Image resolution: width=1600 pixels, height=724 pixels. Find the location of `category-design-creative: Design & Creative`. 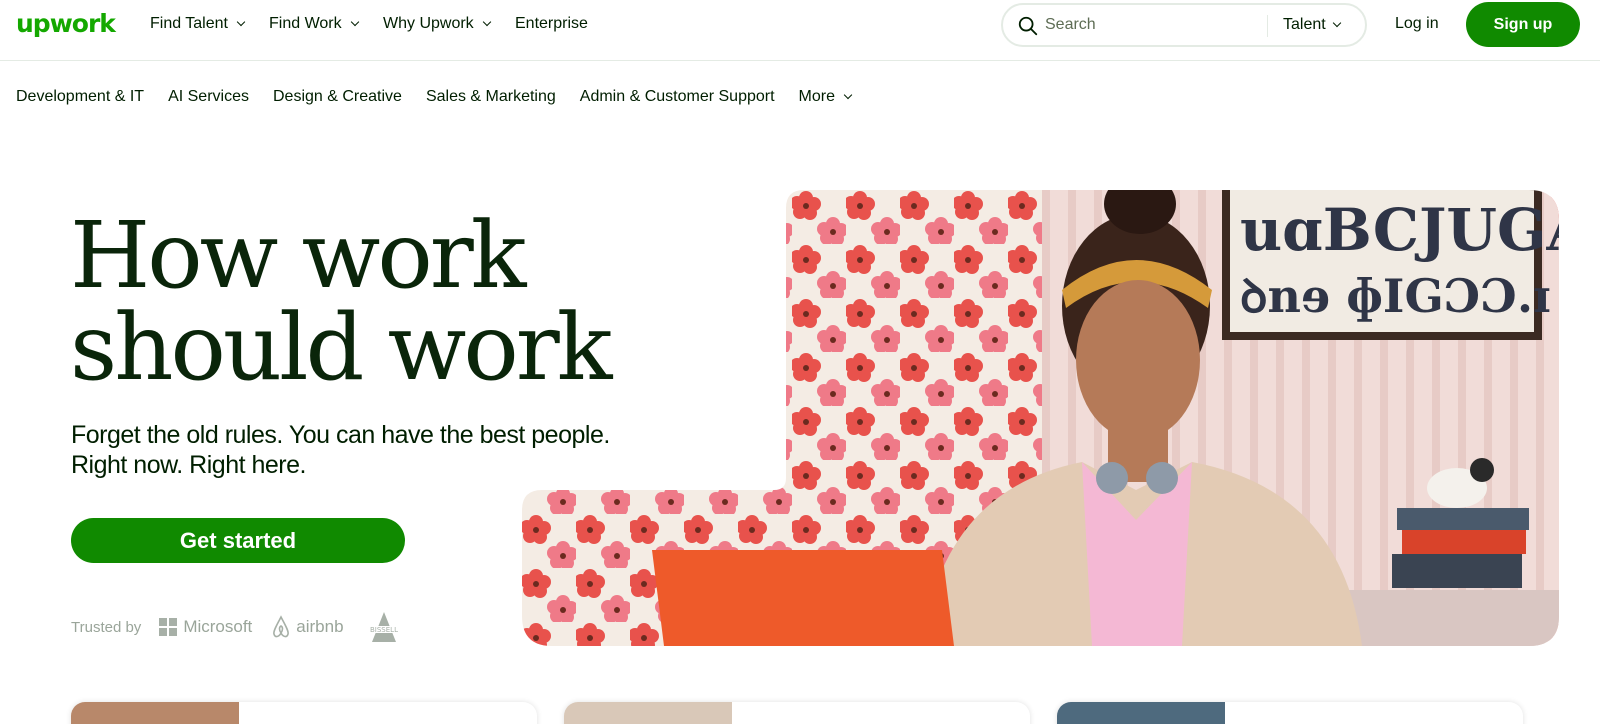

category-design-creative: Design & Creative is located at coordinates (337, 97).